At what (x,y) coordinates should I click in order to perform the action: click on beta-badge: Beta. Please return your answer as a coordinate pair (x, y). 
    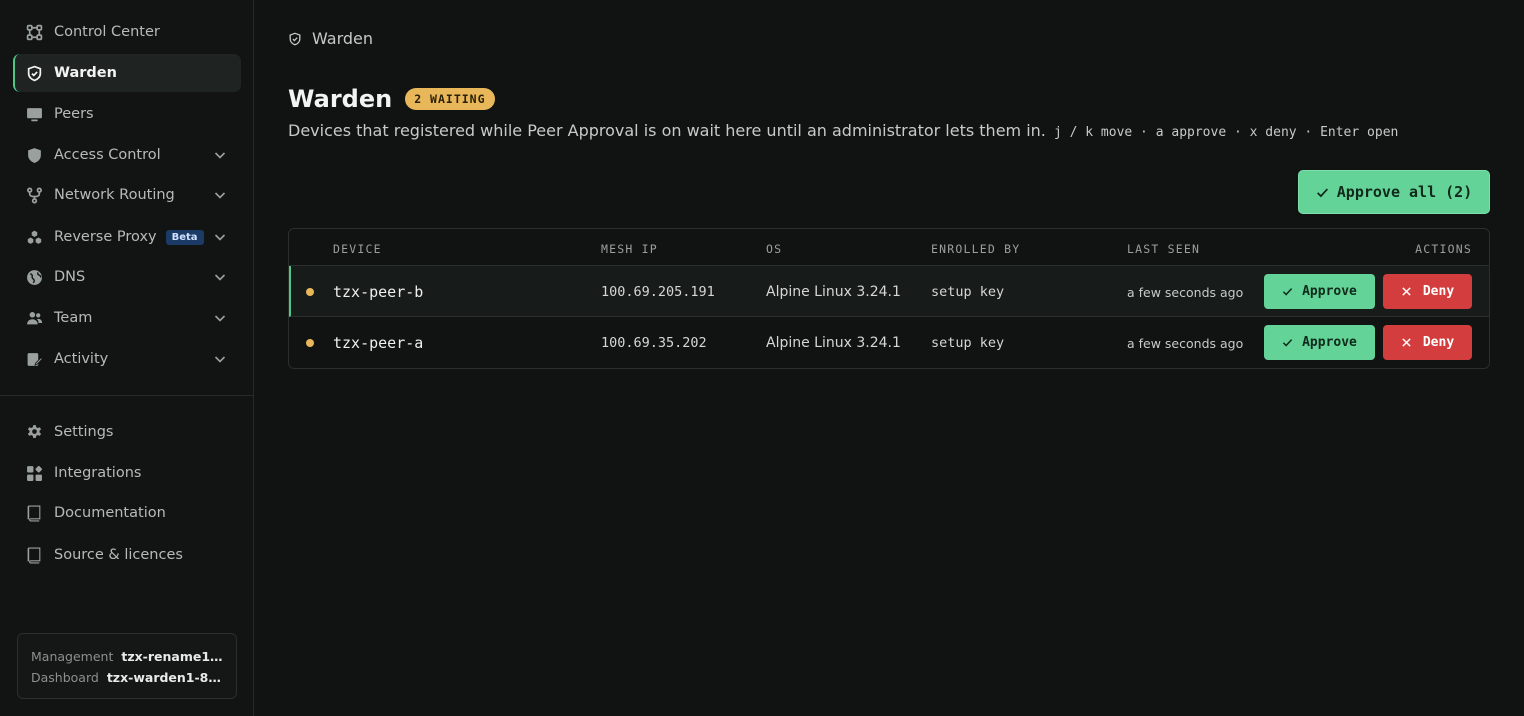
    Looking at the image, I should click on (184, 237).